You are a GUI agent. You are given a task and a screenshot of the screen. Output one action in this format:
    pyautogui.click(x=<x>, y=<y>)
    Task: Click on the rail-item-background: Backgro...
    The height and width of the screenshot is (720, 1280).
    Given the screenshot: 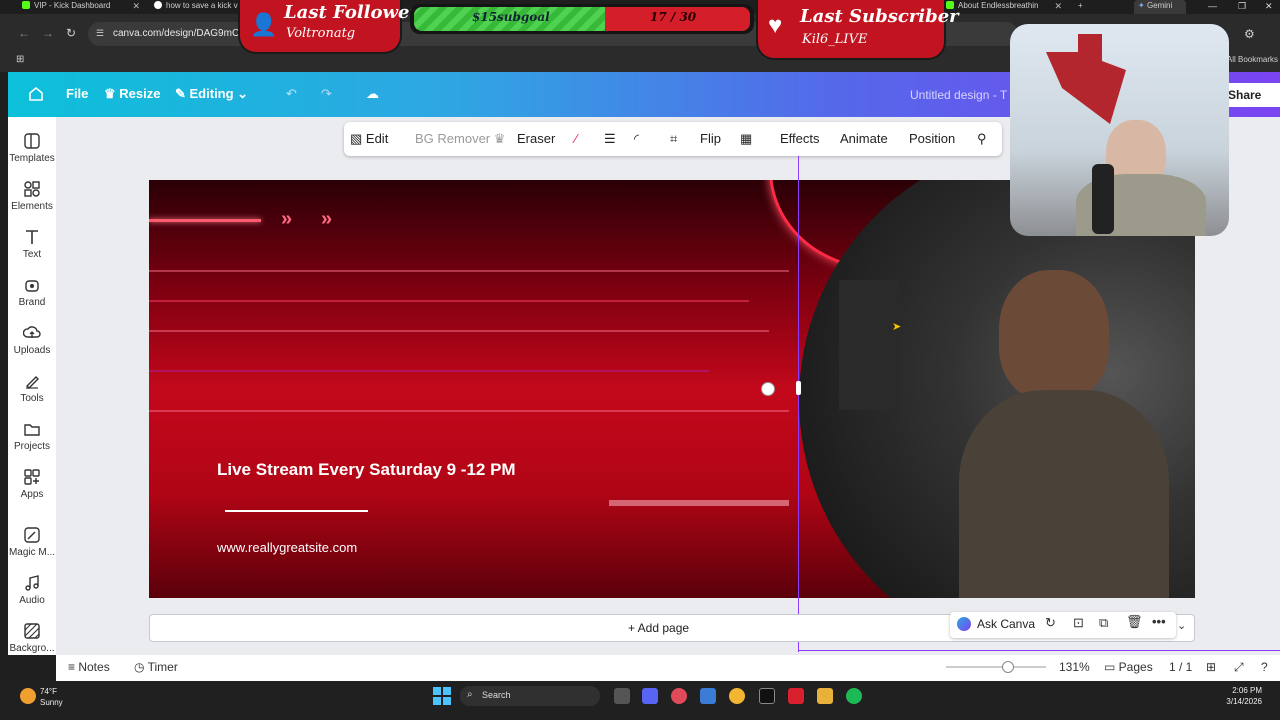 What is the action you would take?
    pyautogui.click(x=32, y=638)
    